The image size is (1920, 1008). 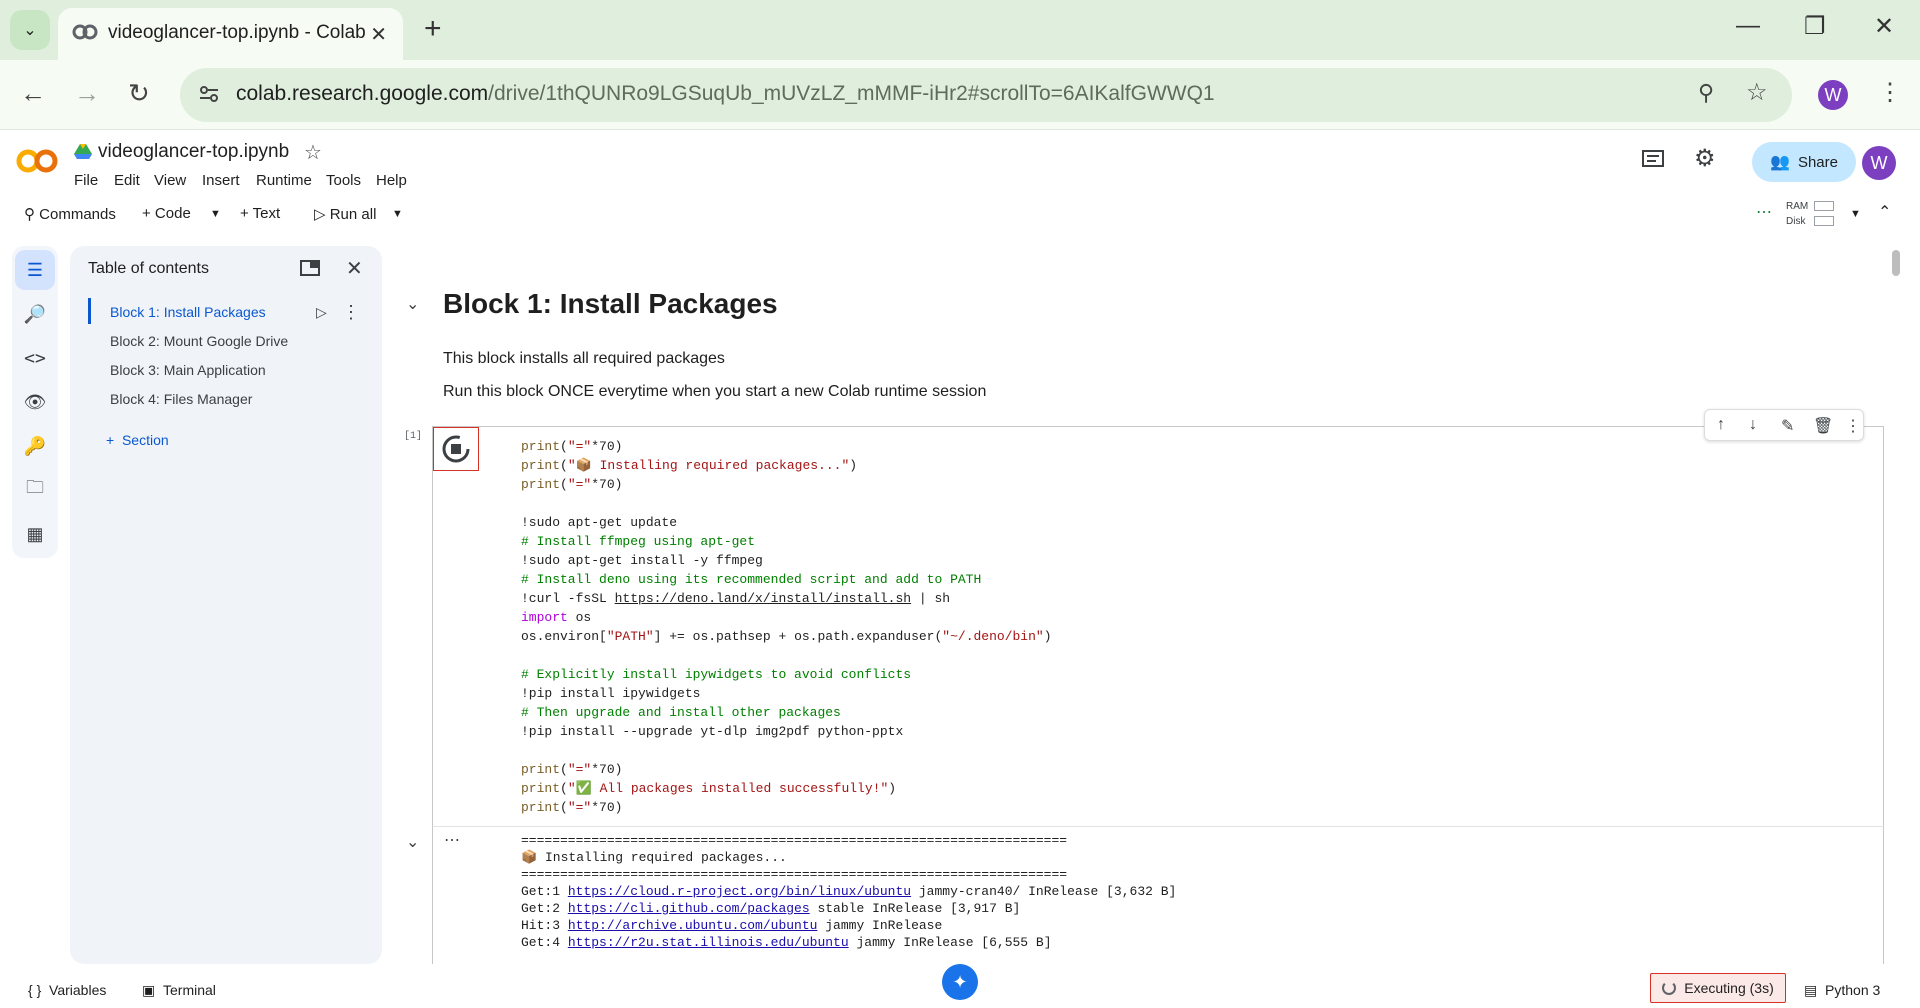 What do you see at coordinates (1853, 426) in the screenshot?
I see `cell-more-icon: ⋮` at bounding box center [1853, 426].